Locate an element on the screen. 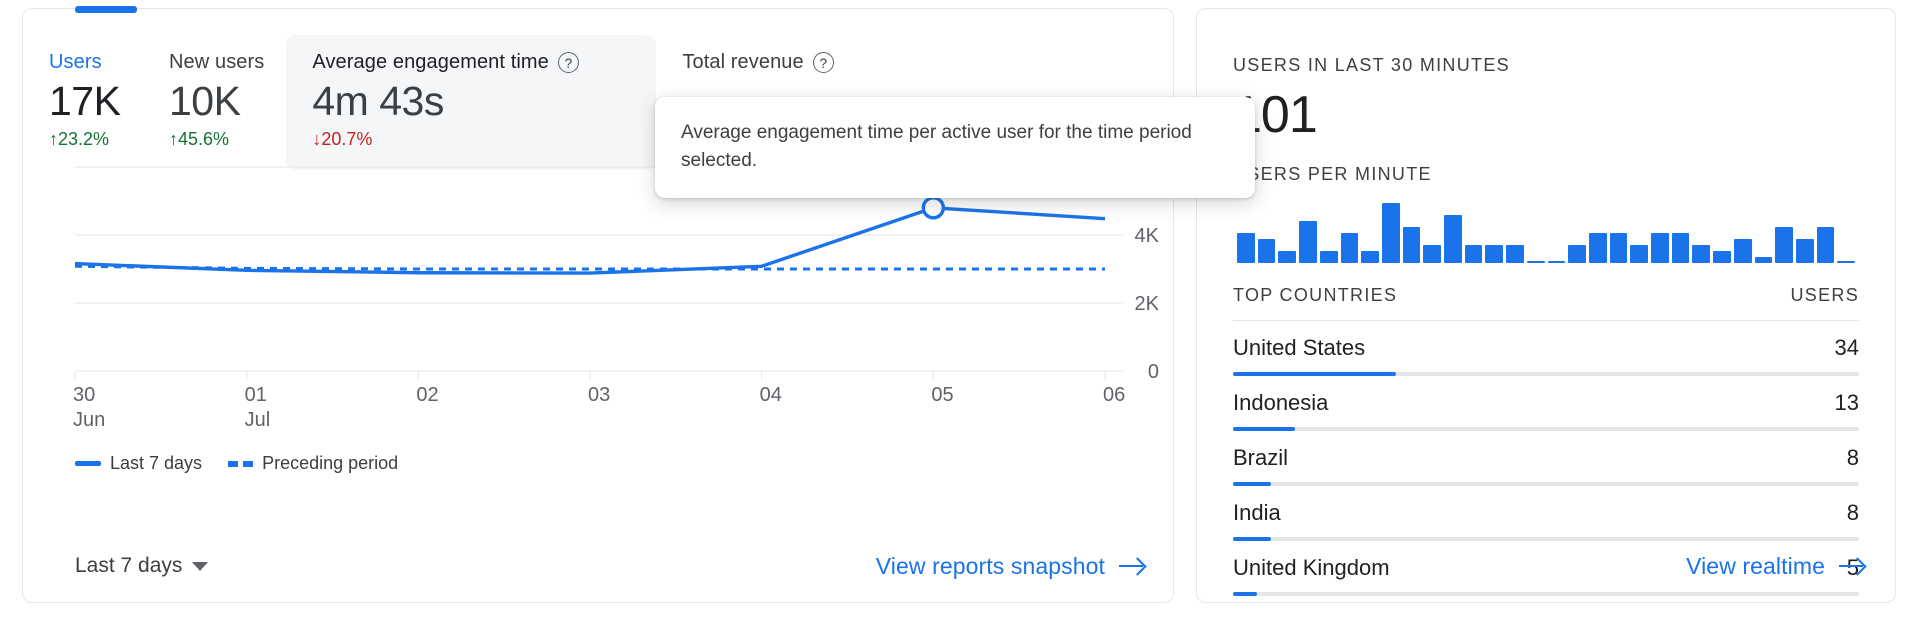  top-countries-header: TOP COUNTRIES USERS is located at coordinates (1546, 292).